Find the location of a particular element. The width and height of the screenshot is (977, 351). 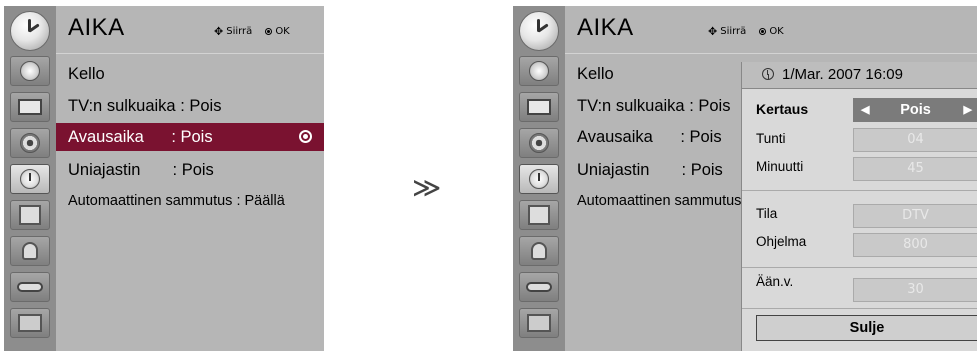

minute-field: 45 is located at coordinates (915, 169).